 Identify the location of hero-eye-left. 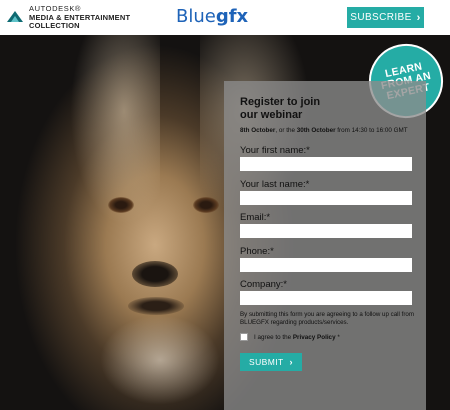
(121, 205).